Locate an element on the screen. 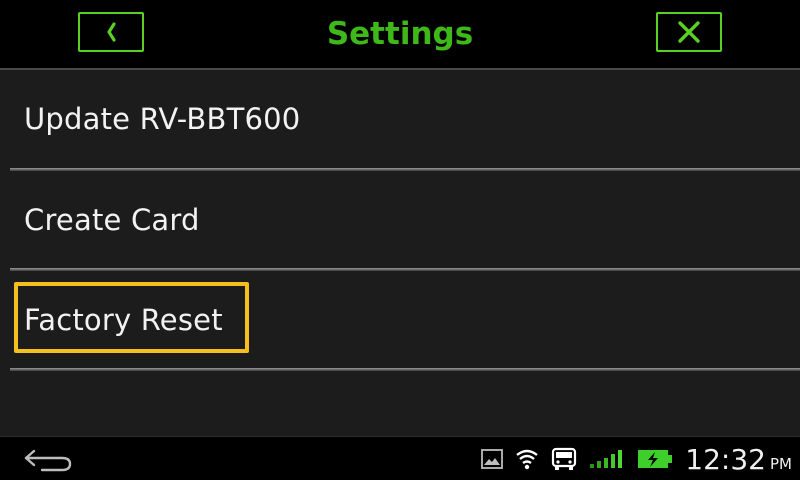  menu-item-label: Create Card is located at coordinates (112, 220).